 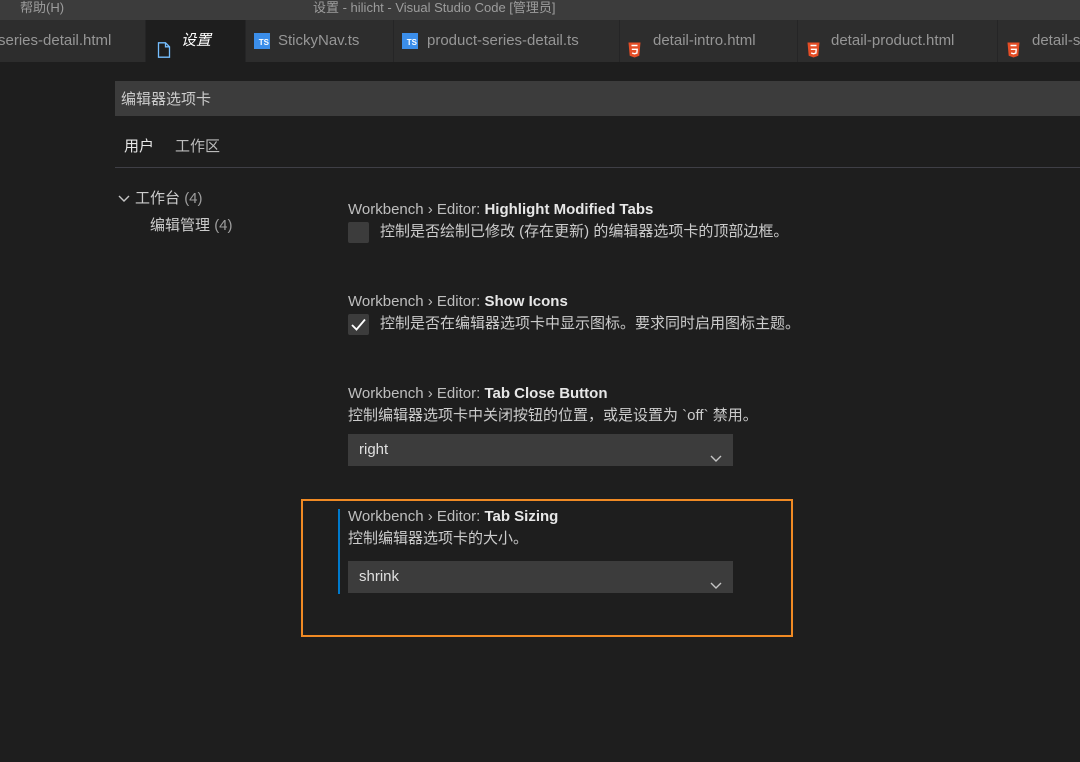 I want to click on tab-detail-product: detail-product.html, so click(x=898, y=41).